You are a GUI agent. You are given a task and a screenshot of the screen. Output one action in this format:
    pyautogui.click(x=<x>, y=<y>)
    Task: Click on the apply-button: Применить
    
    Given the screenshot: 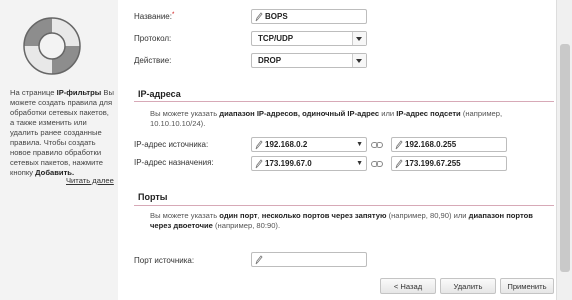 What is the action you would take?
    pyautogui.click(x=527, y=286)
    